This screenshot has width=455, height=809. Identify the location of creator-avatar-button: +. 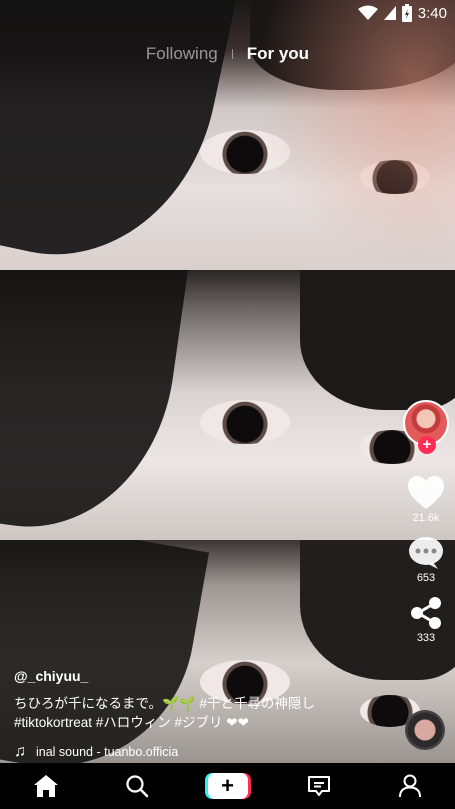
(426, 427).